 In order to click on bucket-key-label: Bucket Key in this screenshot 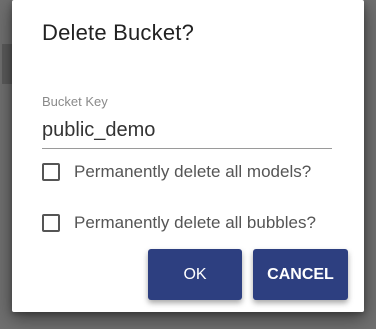, I will do `click(75, 101)`.